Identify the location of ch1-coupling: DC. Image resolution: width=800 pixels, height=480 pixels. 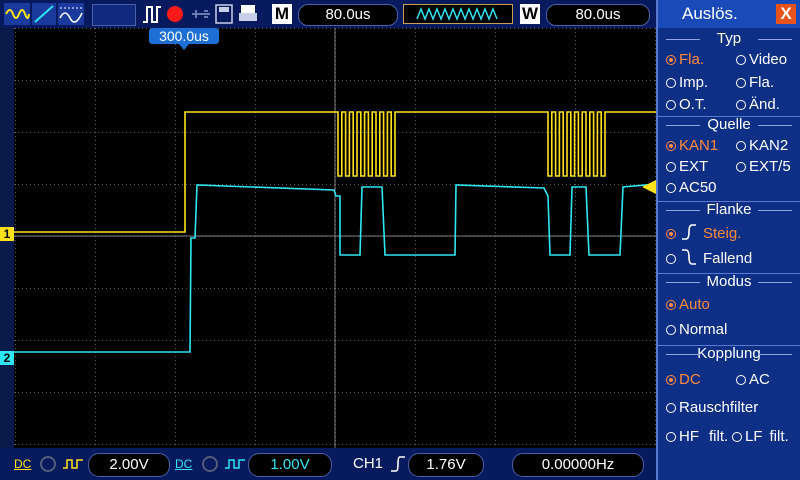
(24, 464).